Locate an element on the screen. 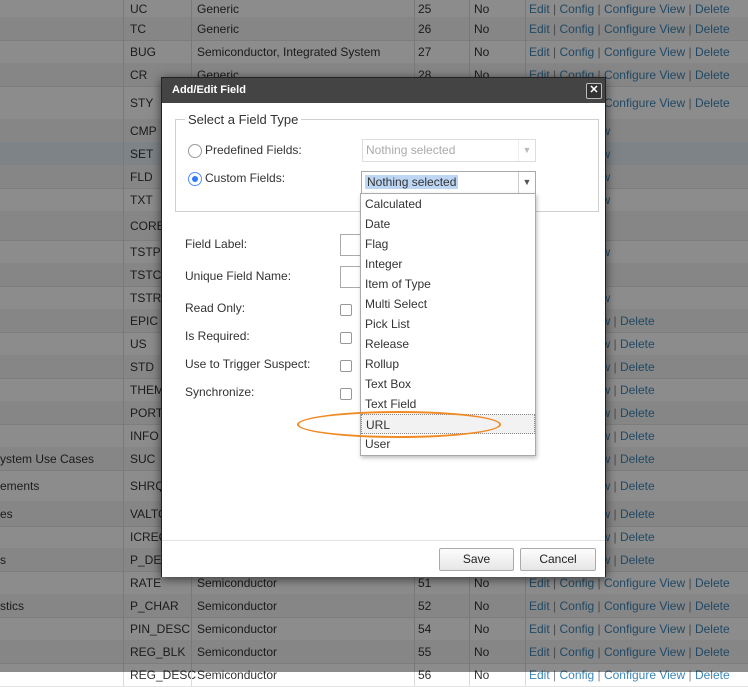 This screenshot has height=687, width=748. dropdown-option-flag: Flag is located at coordinates (448, 244).